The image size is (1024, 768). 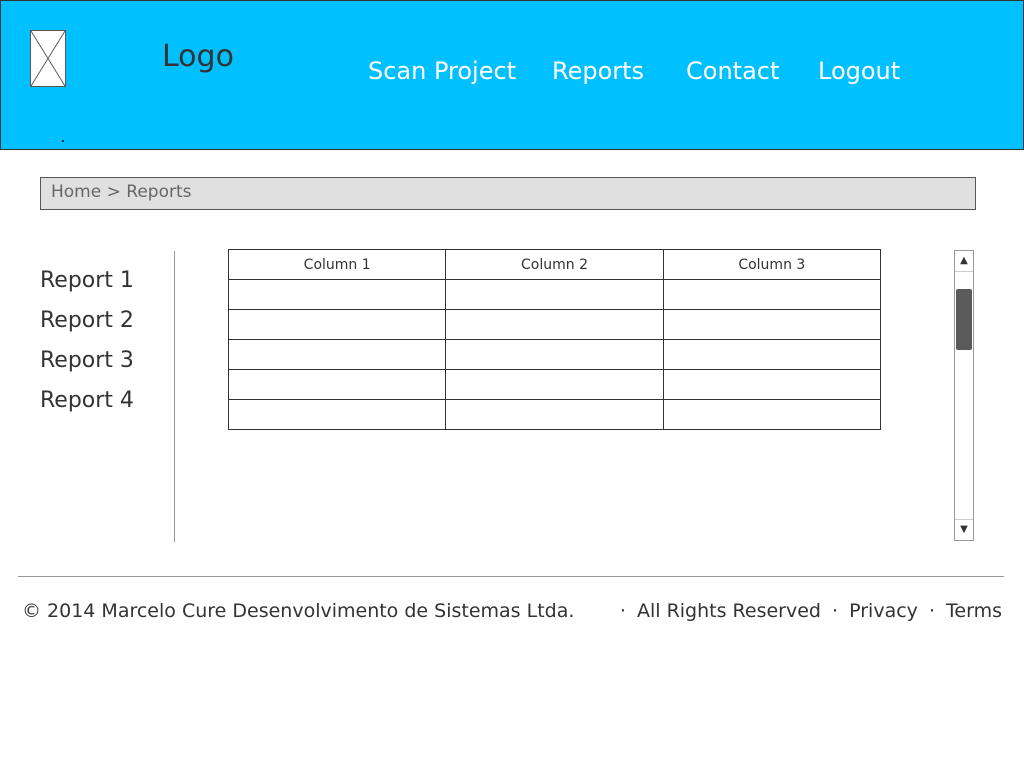 What do you see at coordinates (508, 193) in the screenshot?
I see `breadcrumb: Home > Reports` at bounding box center [508, 193].